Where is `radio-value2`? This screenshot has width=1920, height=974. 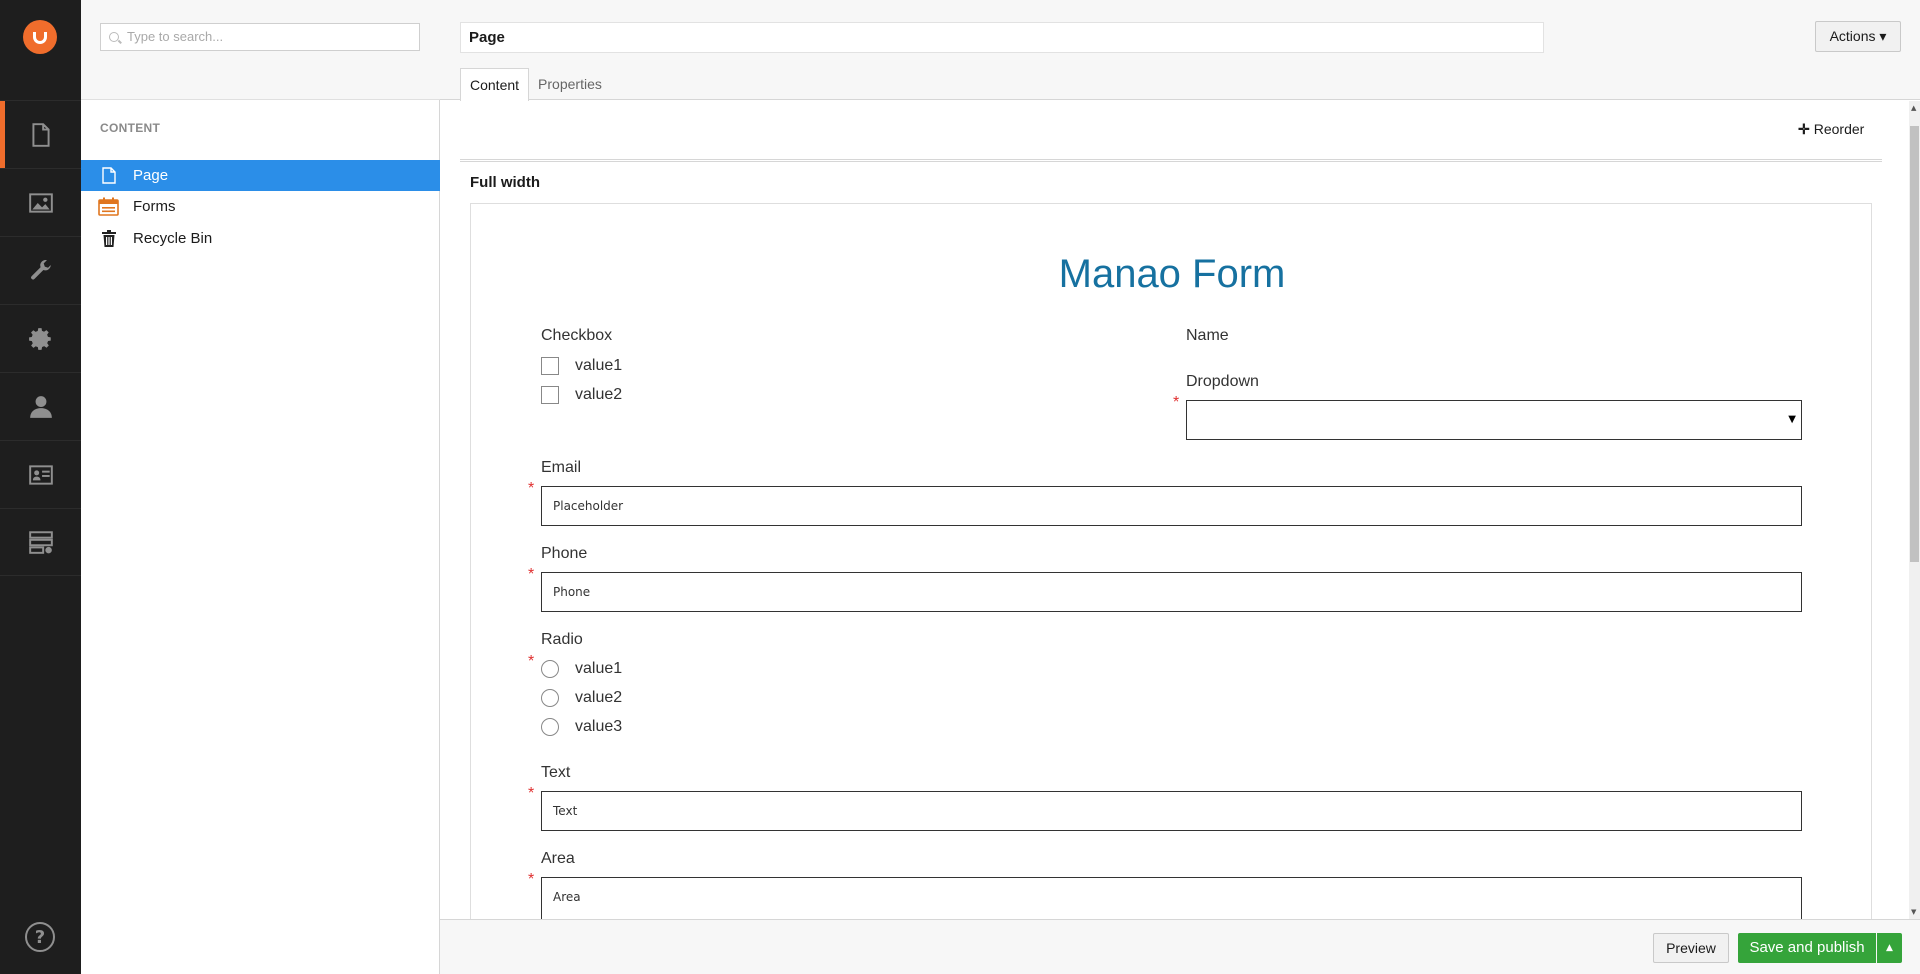 radio-value2 is located at coordinates (550, 698).